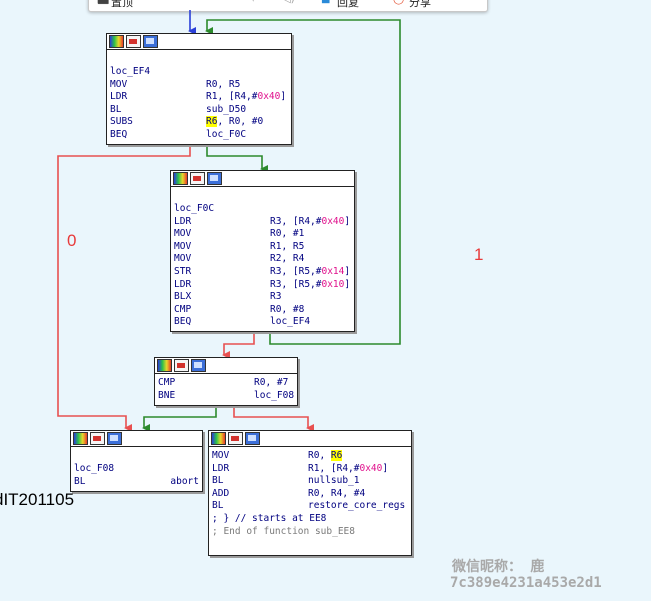 Image resolution: width=651 pixels, height=601 pixels. Describe the element at coordinates (199, 122) in the screenshot. I see `code-line: SUBS R6, R0, #0` at that location.